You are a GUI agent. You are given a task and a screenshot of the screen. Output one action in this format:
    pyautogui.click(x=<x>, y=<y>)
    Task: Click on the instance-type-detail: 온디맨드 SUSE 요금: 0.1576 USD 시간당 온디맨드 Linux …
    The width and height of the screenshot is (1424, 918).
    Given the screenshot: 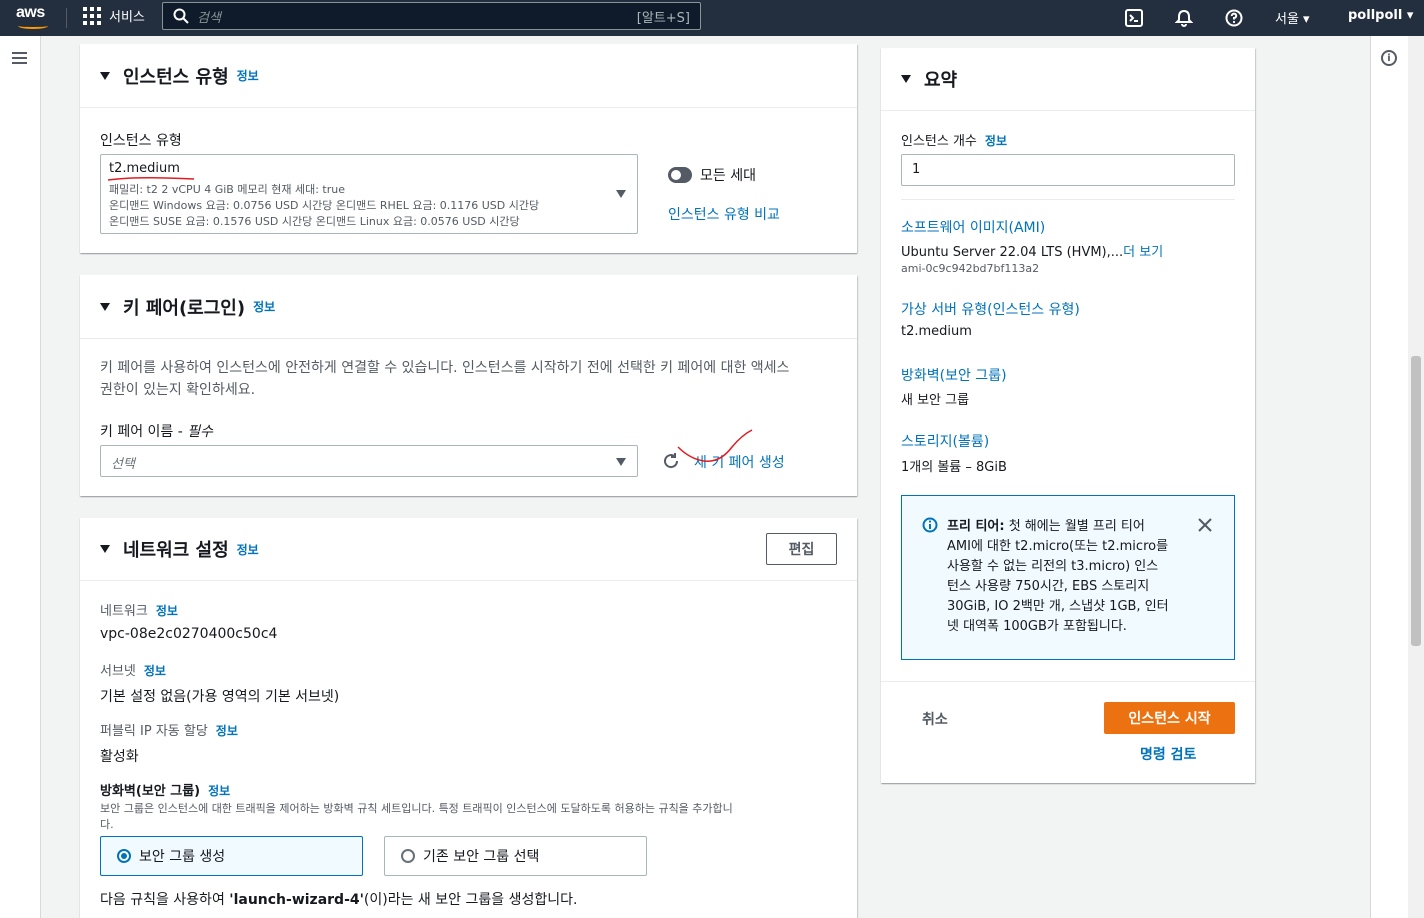 What is the action you would take?
    pyautogui.click(x=314, y=221)
    